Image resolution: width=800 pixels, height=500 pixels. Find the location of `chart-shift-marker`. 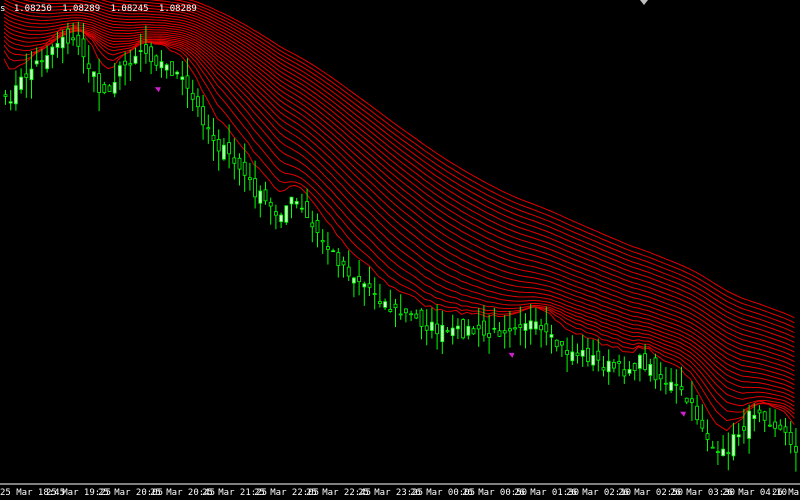

chart-shift-marker is located at coordinates (644, 2).